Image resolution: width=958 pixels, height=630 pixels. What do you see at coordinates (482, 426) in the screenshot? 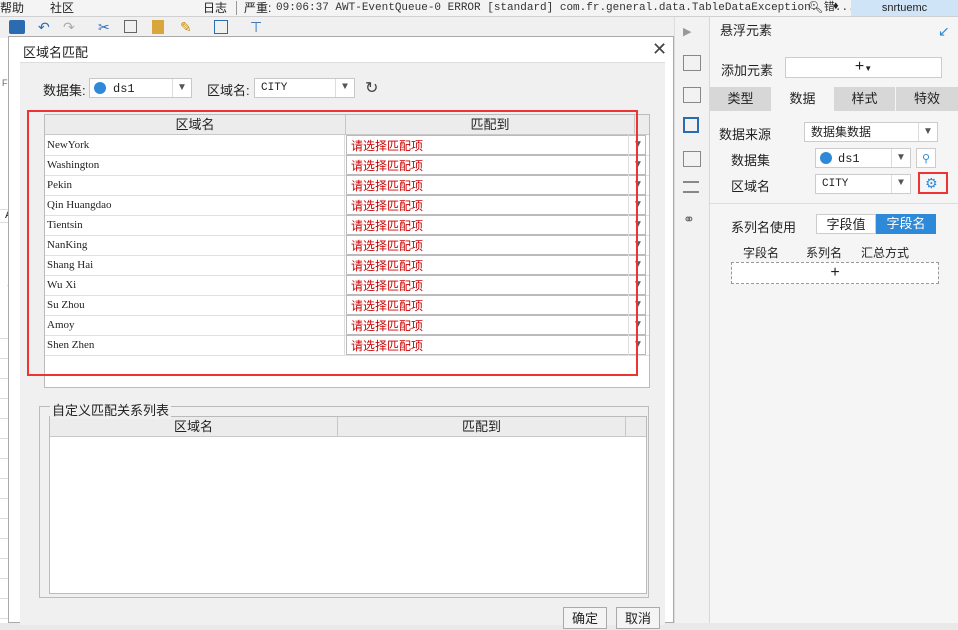
I see `custom-col-match-to: 匹配到` at bounding box center [482, 426].